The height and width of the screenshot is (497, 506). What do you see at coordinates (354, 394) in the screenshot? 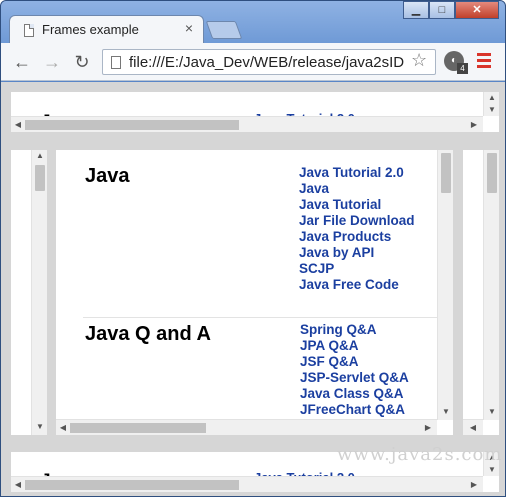
I see `link-java-class-qa: Java Class Q&A` at bounding box center [354, 394].